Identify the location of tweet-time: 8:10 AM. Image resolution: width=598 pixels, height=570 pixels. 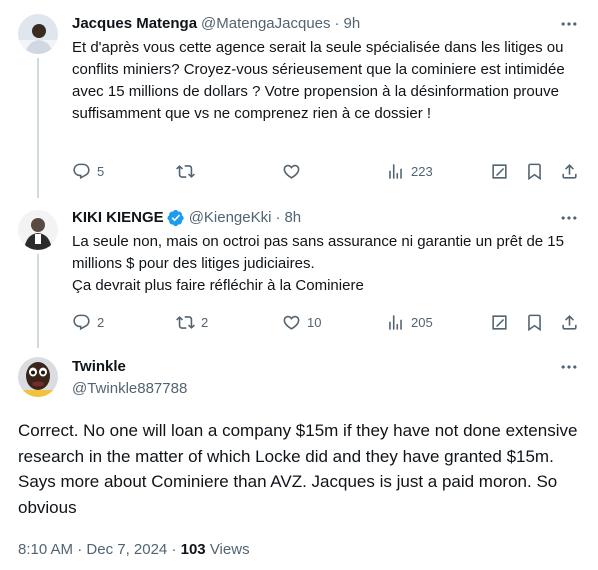
(45, 549).